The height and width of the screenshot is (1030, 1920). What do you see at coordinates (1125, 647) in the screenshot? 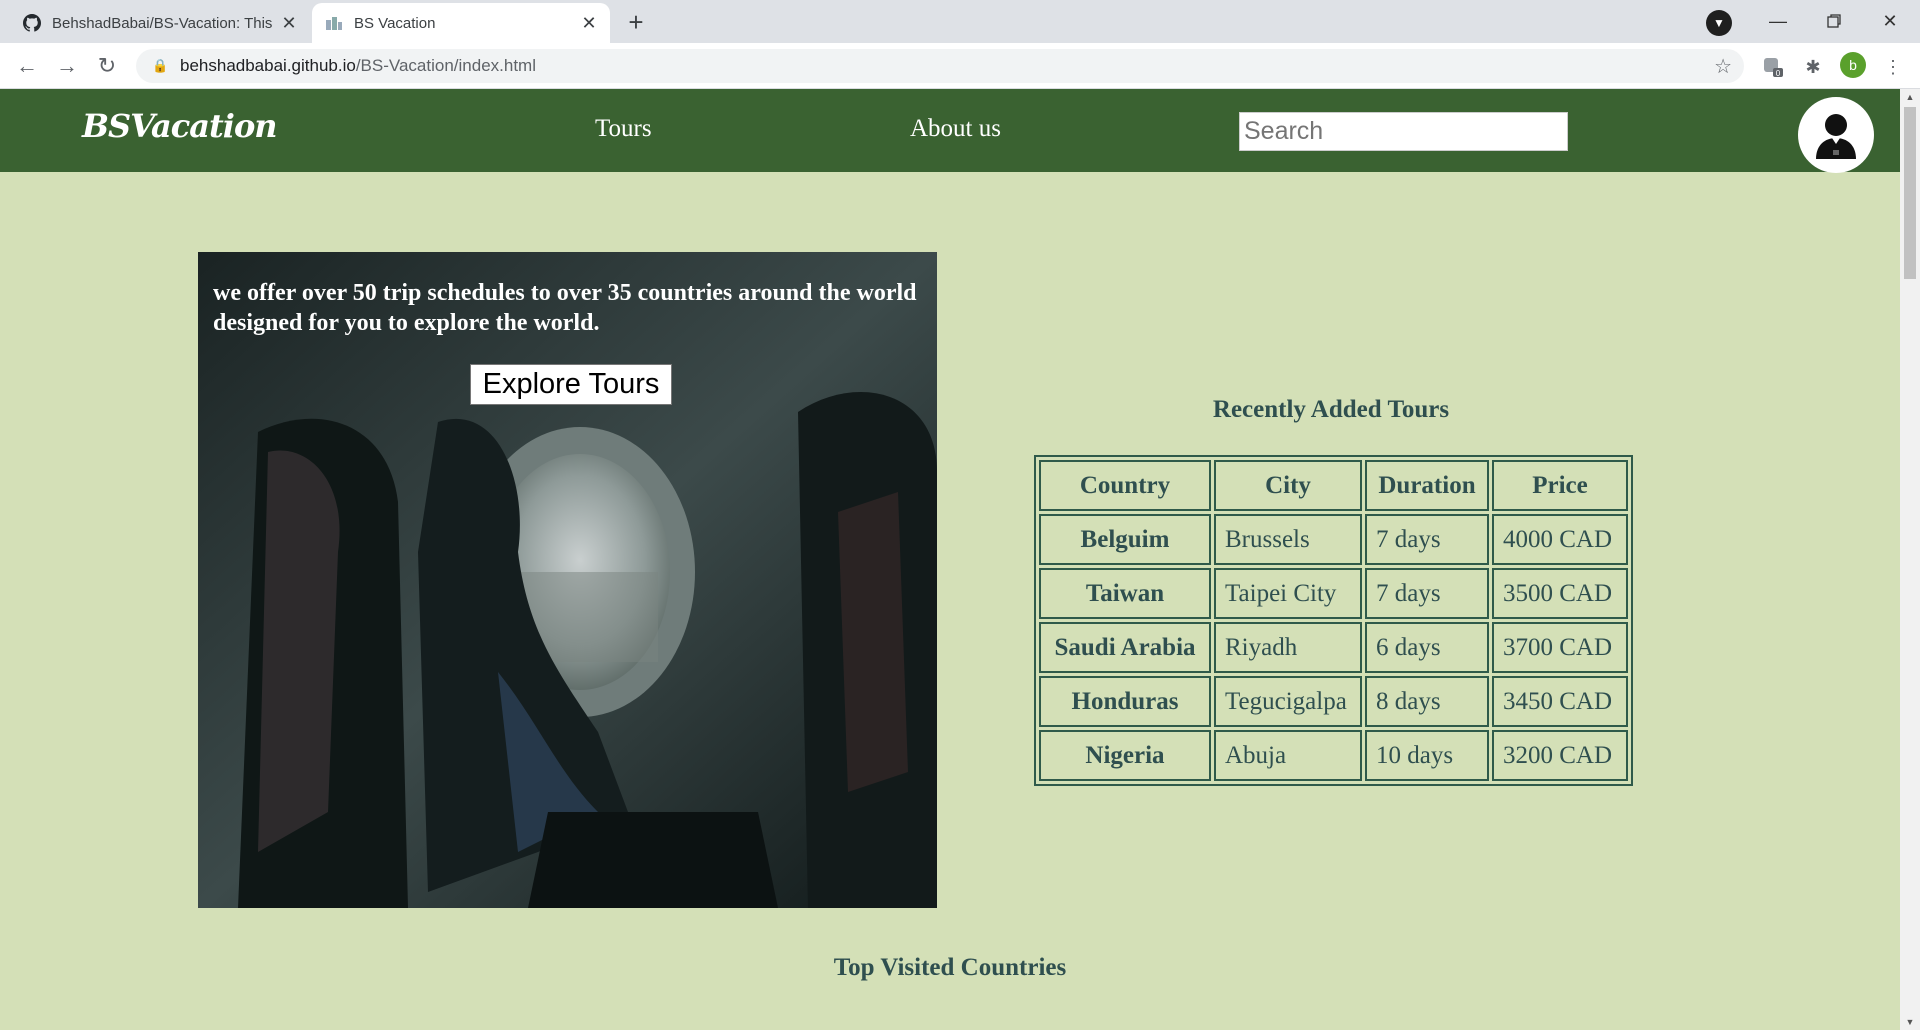
I see `cell-country: Saudi Arabia` at bounding box center [1125, 647].